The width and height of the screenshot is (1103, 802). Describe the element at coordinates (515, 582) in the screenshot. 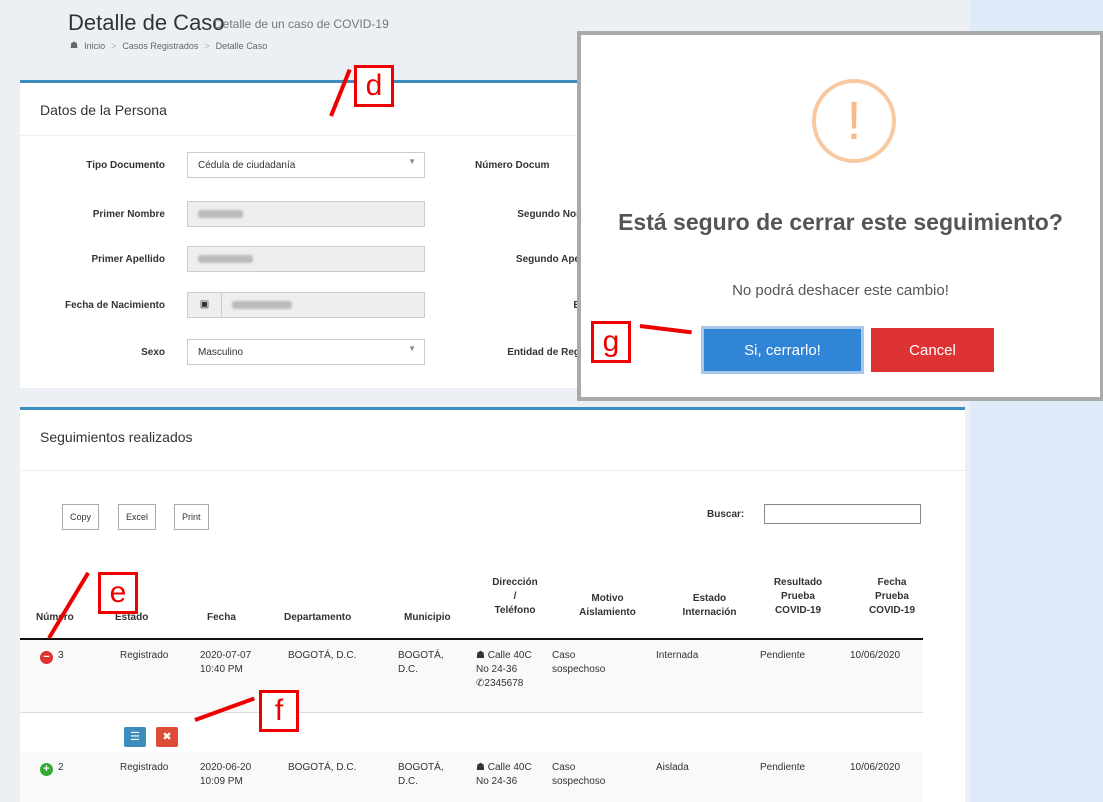

I see `th-direccion-line: Dirección` at that location.